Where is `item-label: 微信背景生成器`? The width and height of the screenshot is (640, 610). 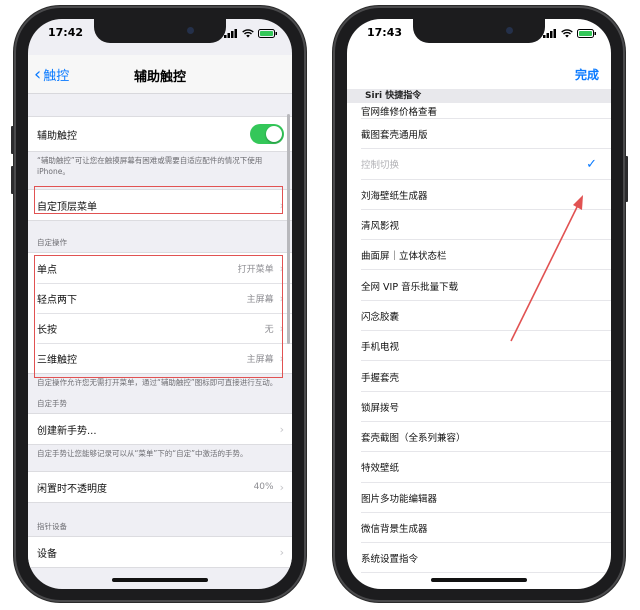 item-label: 微信背景生成器 is located at coordinates (394, 529).